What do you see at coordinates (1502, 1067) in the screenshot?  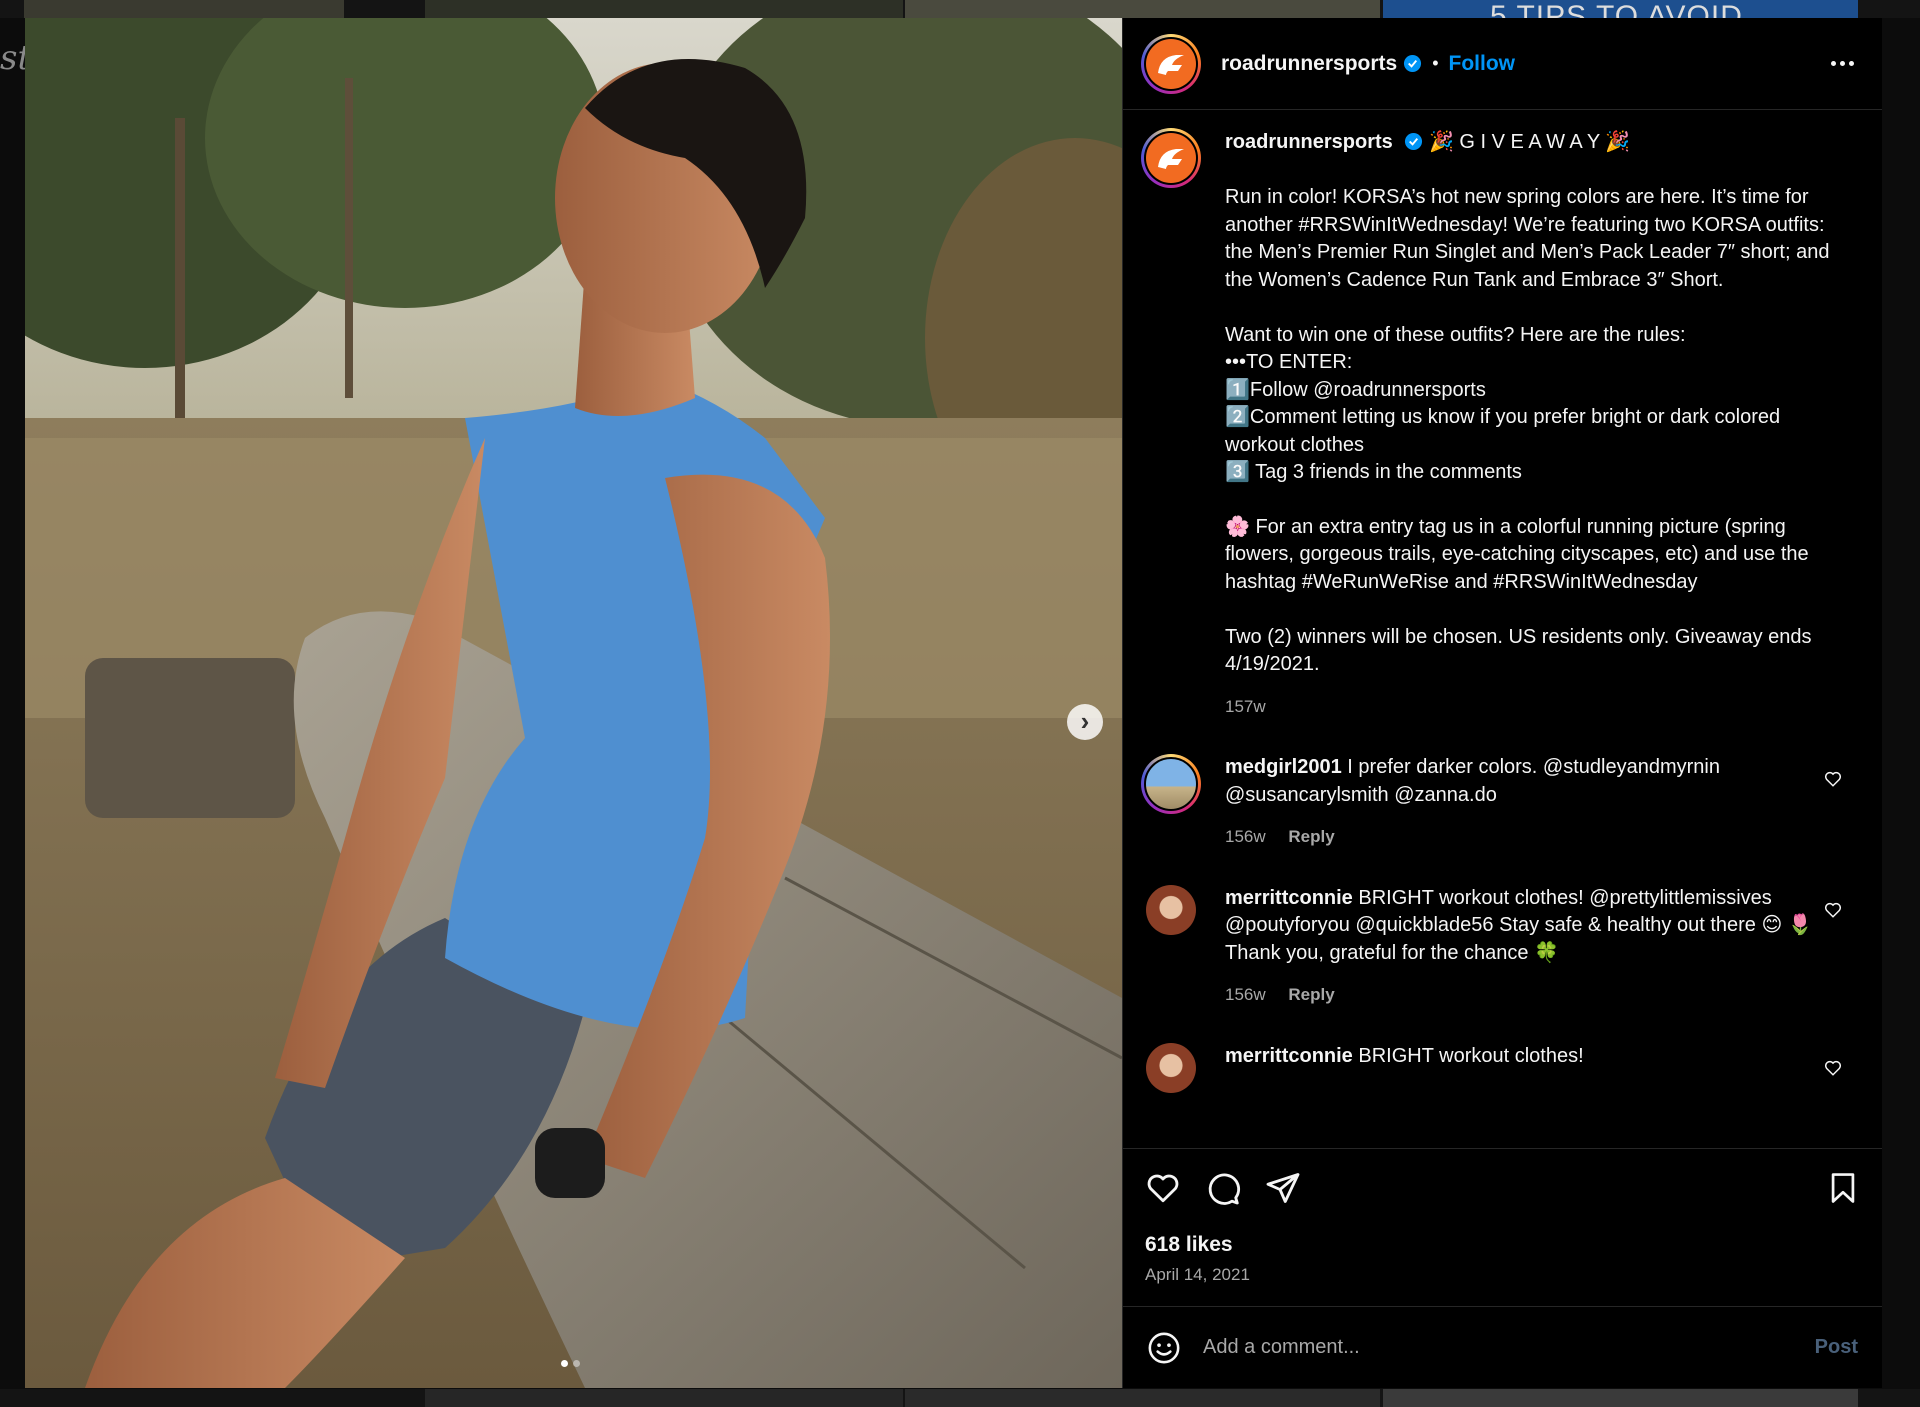 I see `comment-item: merrittconnie BRIGHT workout clothes!` at bounding box center [1502, 1067].